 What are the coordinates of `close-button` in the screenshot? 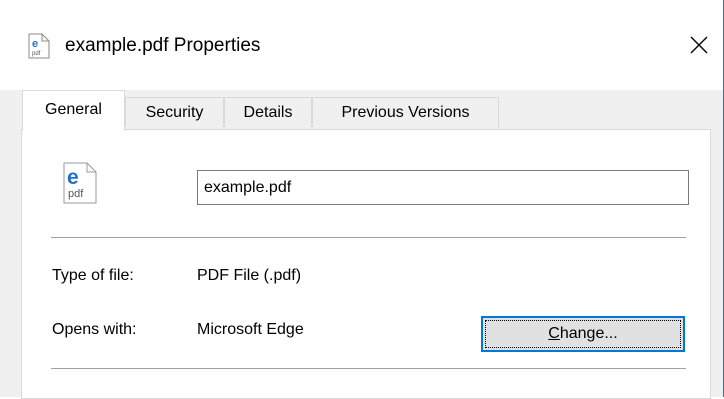 It's located at (699, 45).